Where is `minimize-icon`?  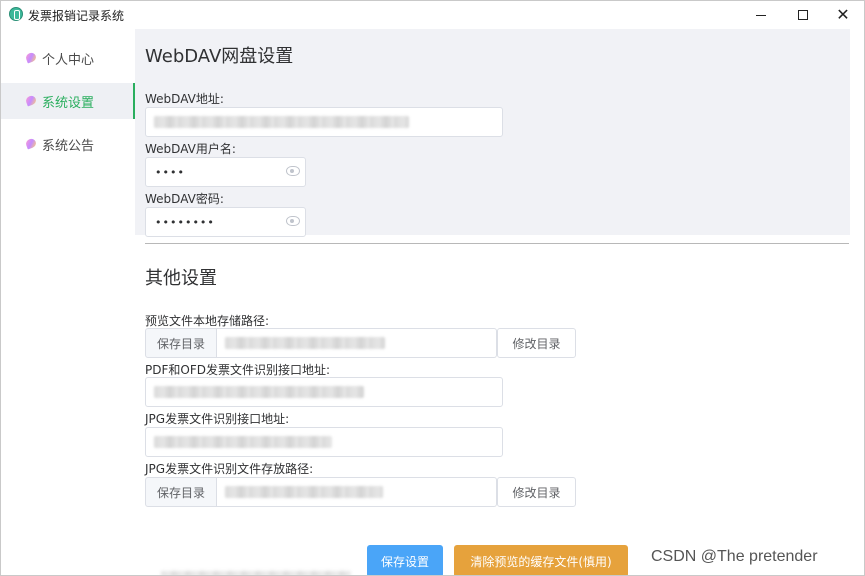
minimize-icon is located at coordinates (761, 15).